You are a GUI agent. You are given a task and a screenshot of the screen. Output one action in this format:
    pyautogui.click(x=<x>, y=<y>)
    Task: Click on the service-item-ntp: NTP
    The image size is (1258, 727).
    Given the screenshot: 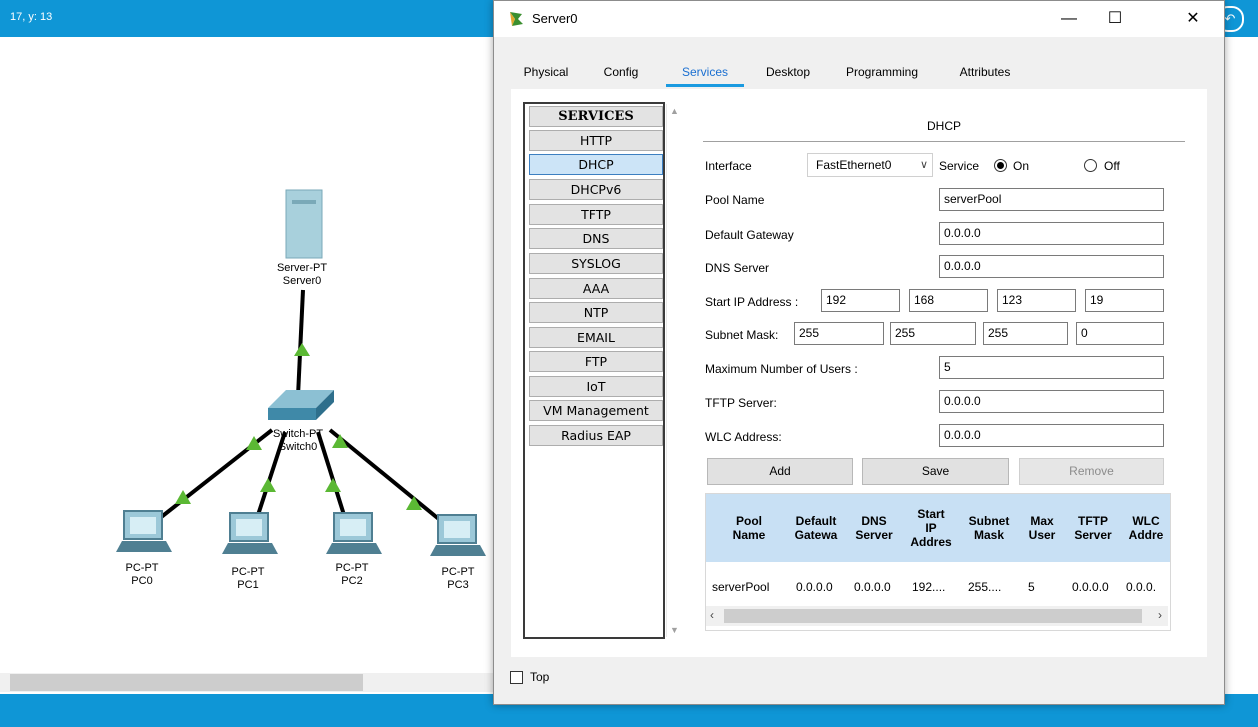 What is the action you would take?
    pyautogui.click(x=596, y=312)
    